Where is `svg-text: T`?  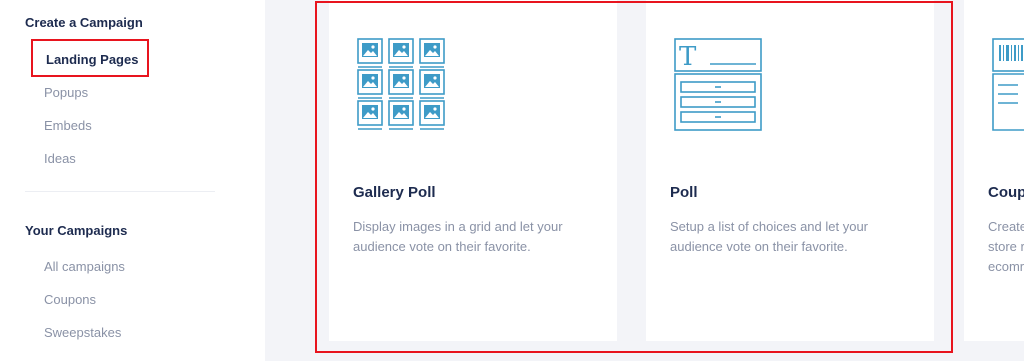
svg-text: T is located at coordinates (688, 57).